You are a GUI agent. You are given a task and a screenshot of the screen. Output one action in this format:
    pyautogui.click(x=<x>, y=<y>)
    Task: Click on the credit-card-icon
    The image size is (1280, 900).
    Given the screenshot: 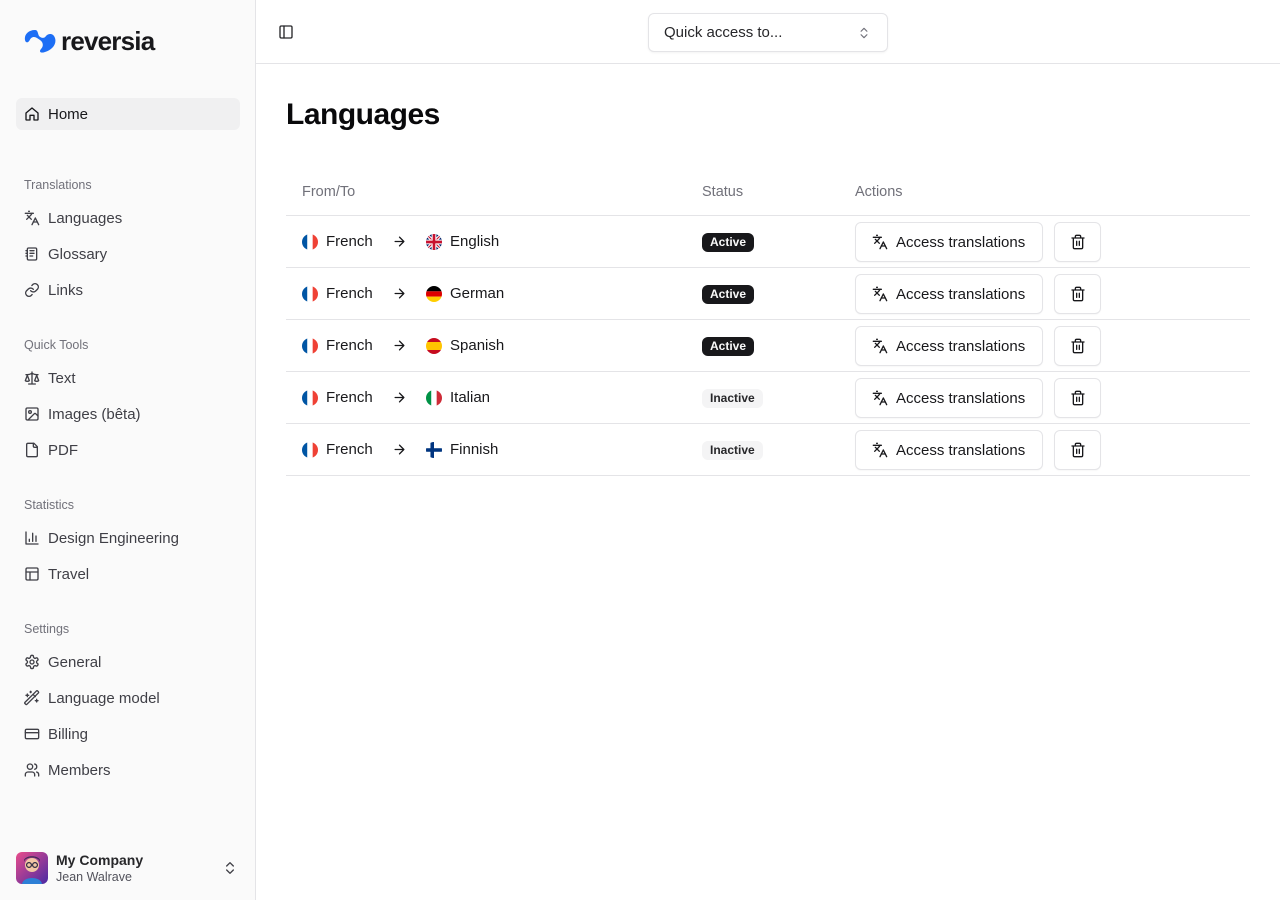 What is the action you would take?
    pyautogui.click(x=32, y=734)
    